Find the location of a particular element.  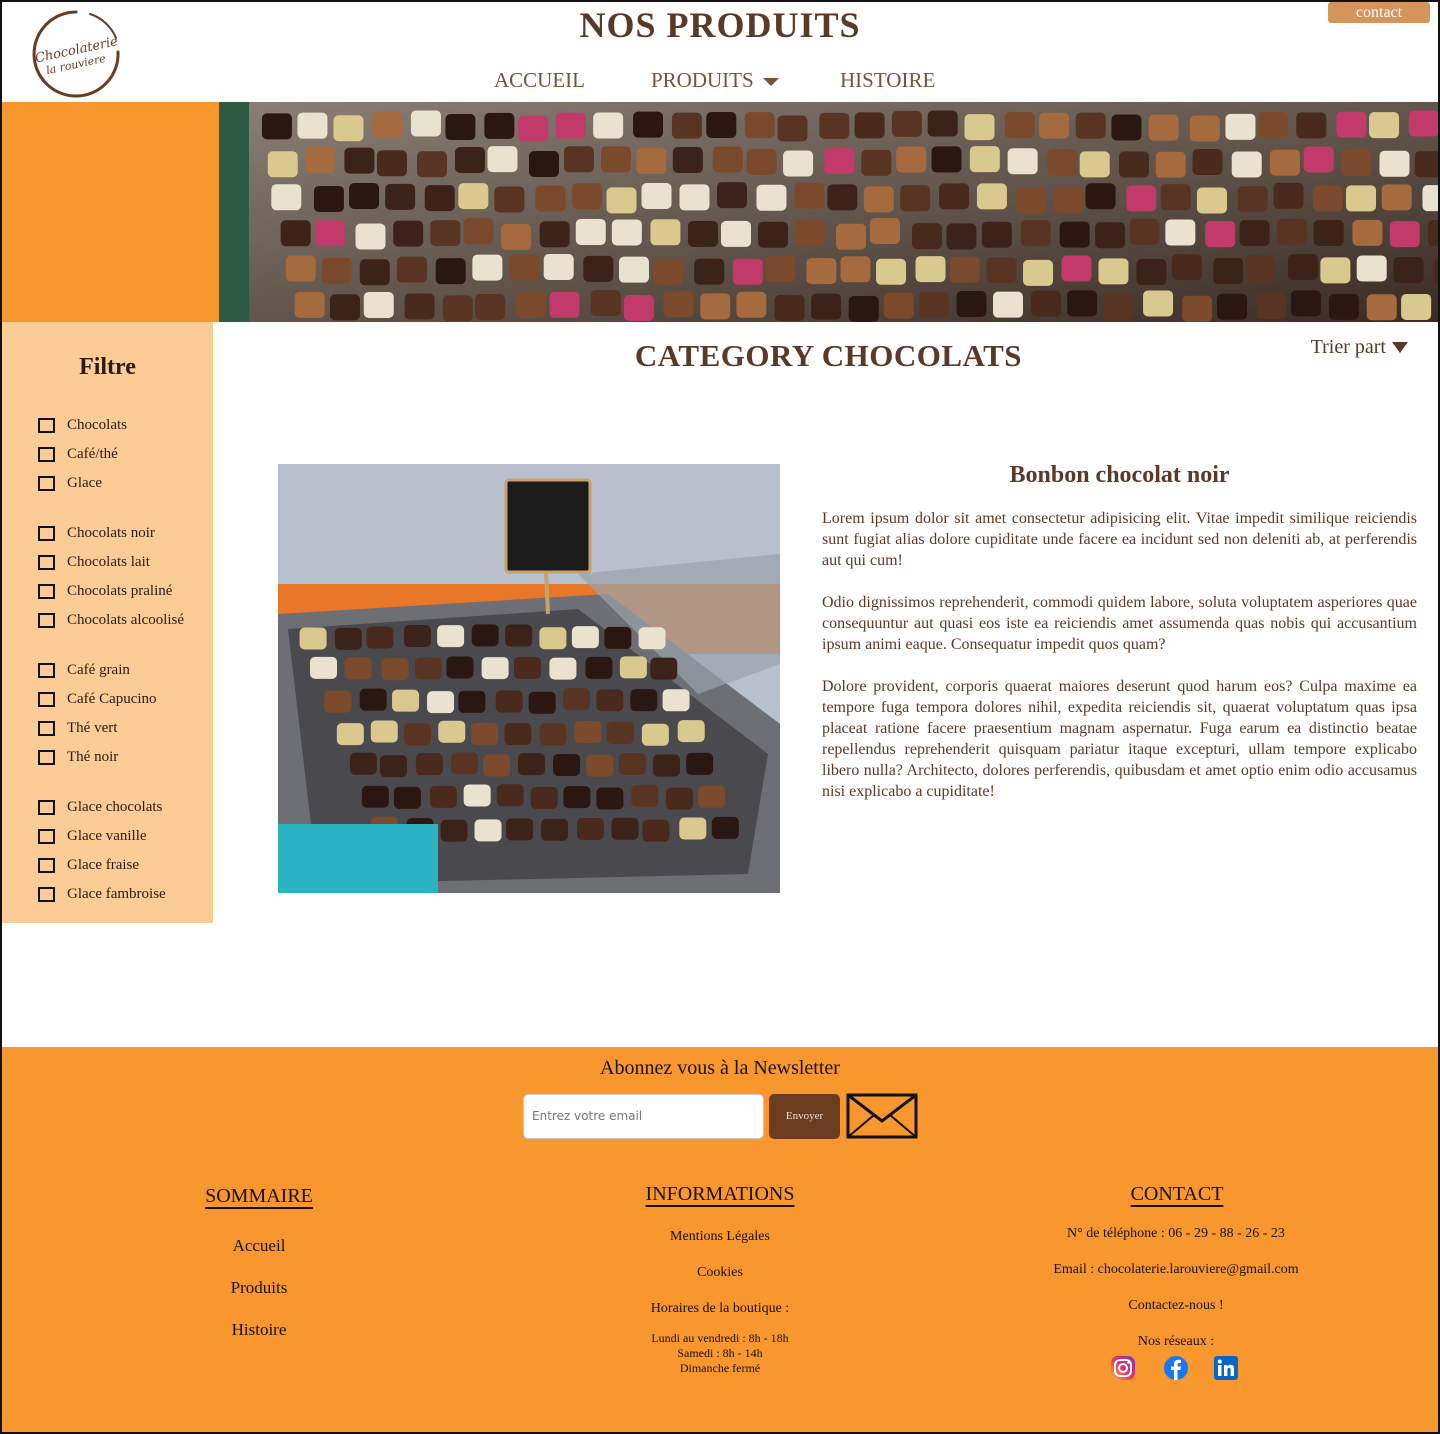

product-image is located at coordinates (529, 678).